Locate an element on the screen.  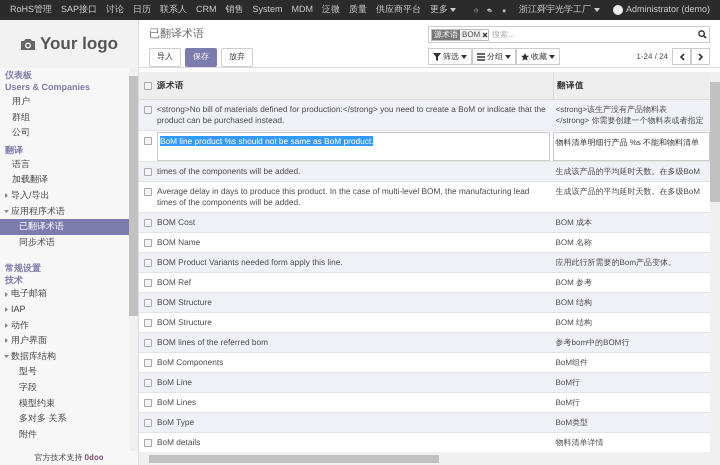
menu-item: 语言 is located at coordinates (64, 164).